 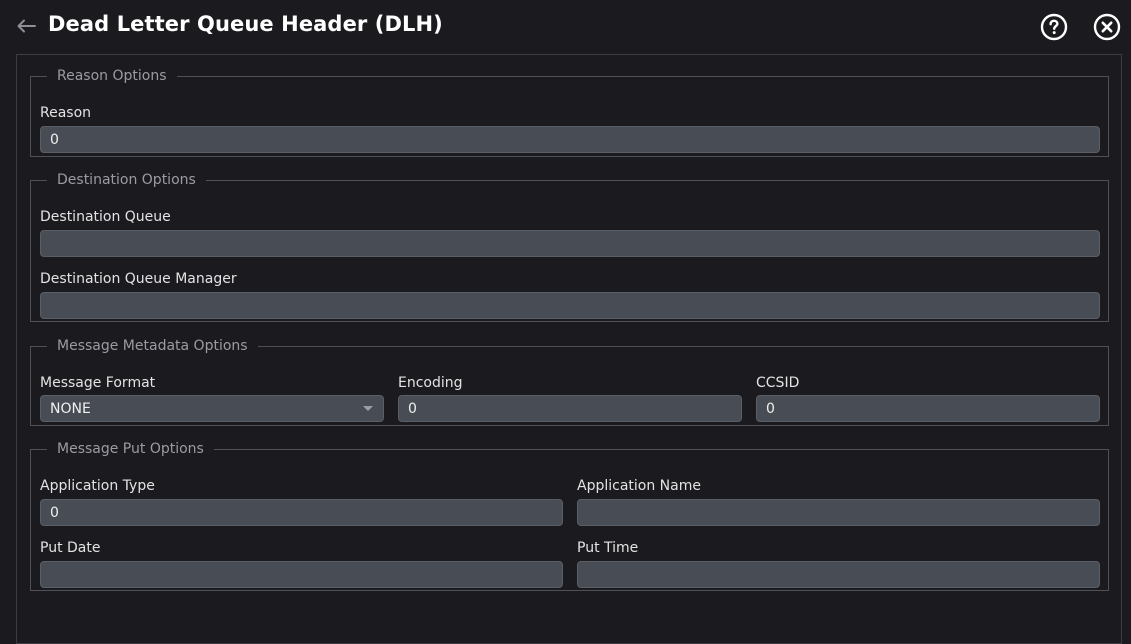 I want to click on put-time-input, so click(x=838, y=574).